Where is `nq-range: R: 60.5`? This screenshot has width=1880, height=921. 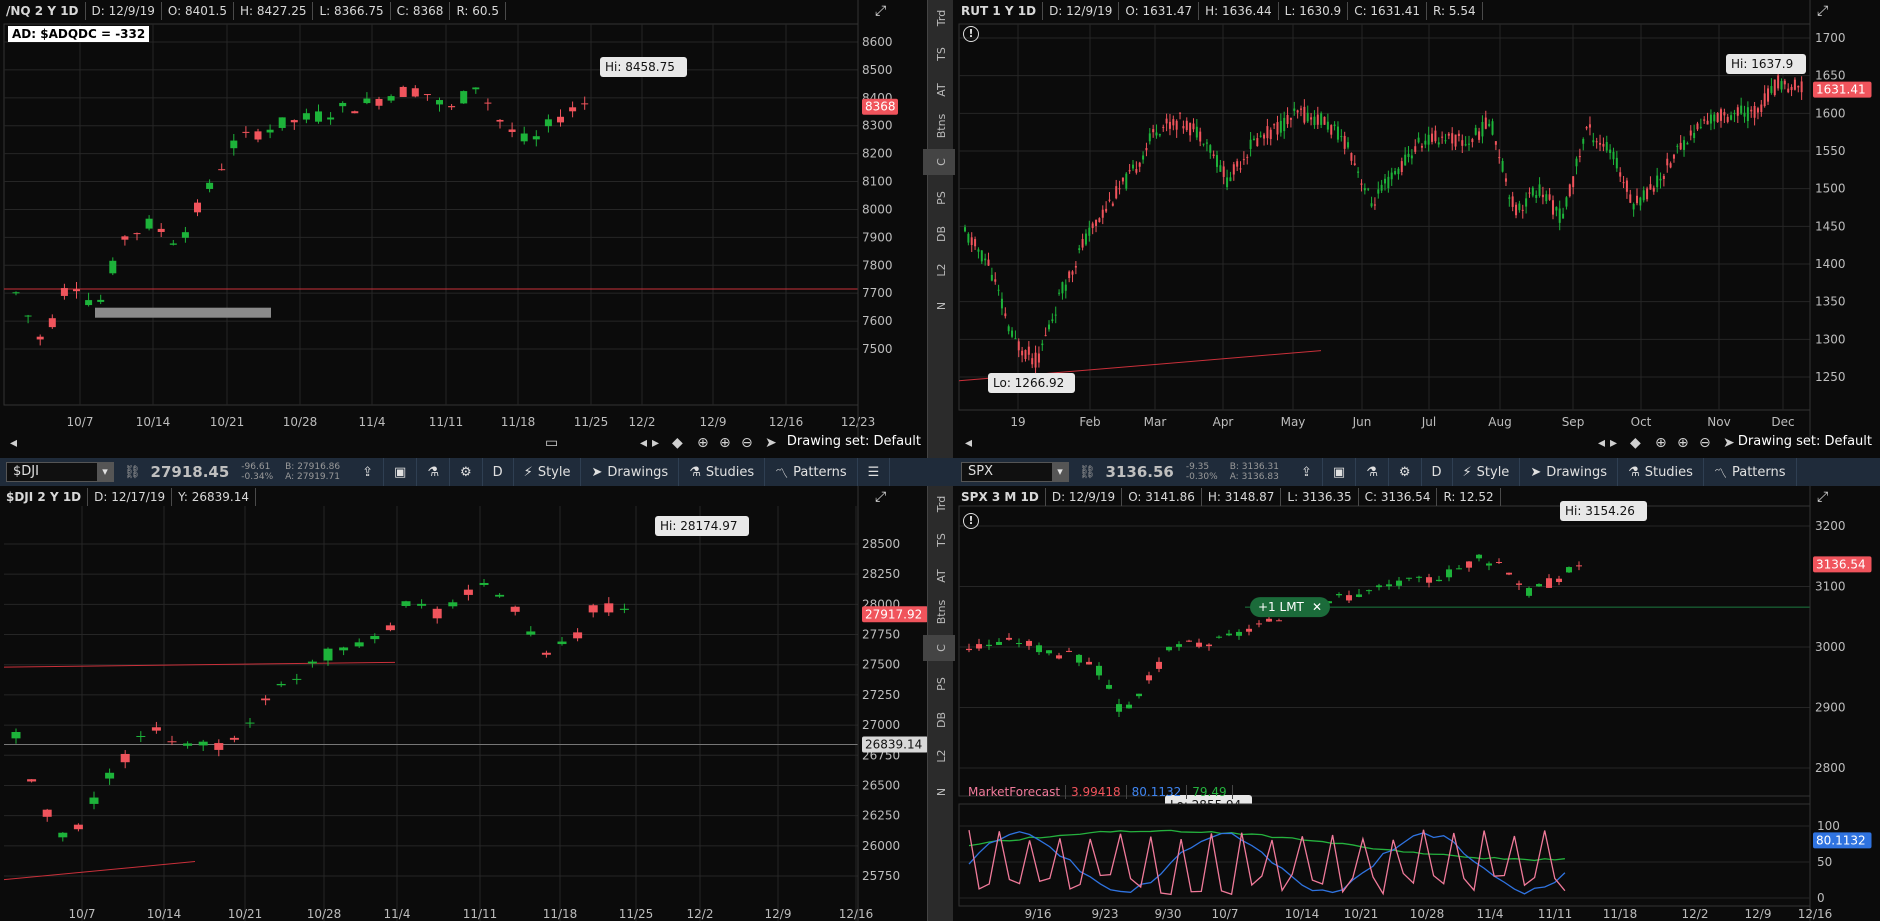
nq-range: R: 60.5 is located at coordinates (478, 11).